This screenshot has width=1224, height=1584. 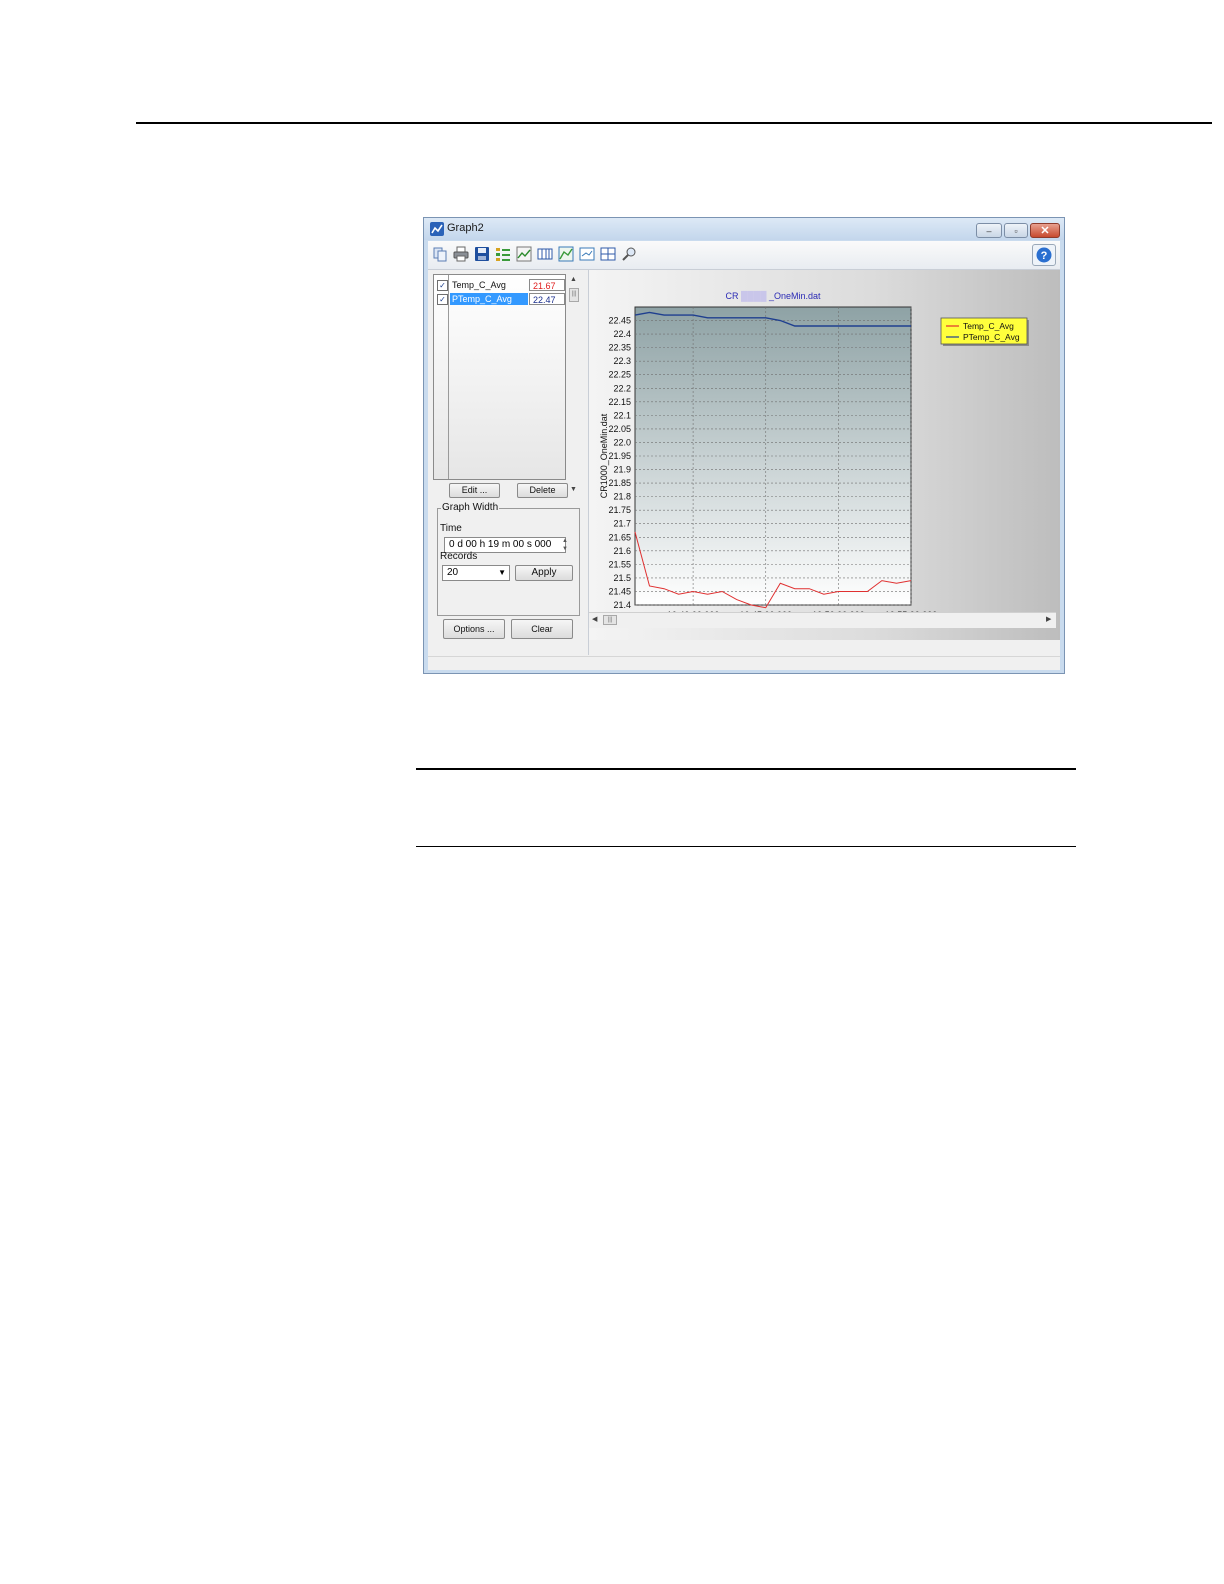 What do you see at coordinates (794, 296) in the screenshot?
I see `chart-title-suffix: _OneMin.dat` at bounding box center [794, 296].